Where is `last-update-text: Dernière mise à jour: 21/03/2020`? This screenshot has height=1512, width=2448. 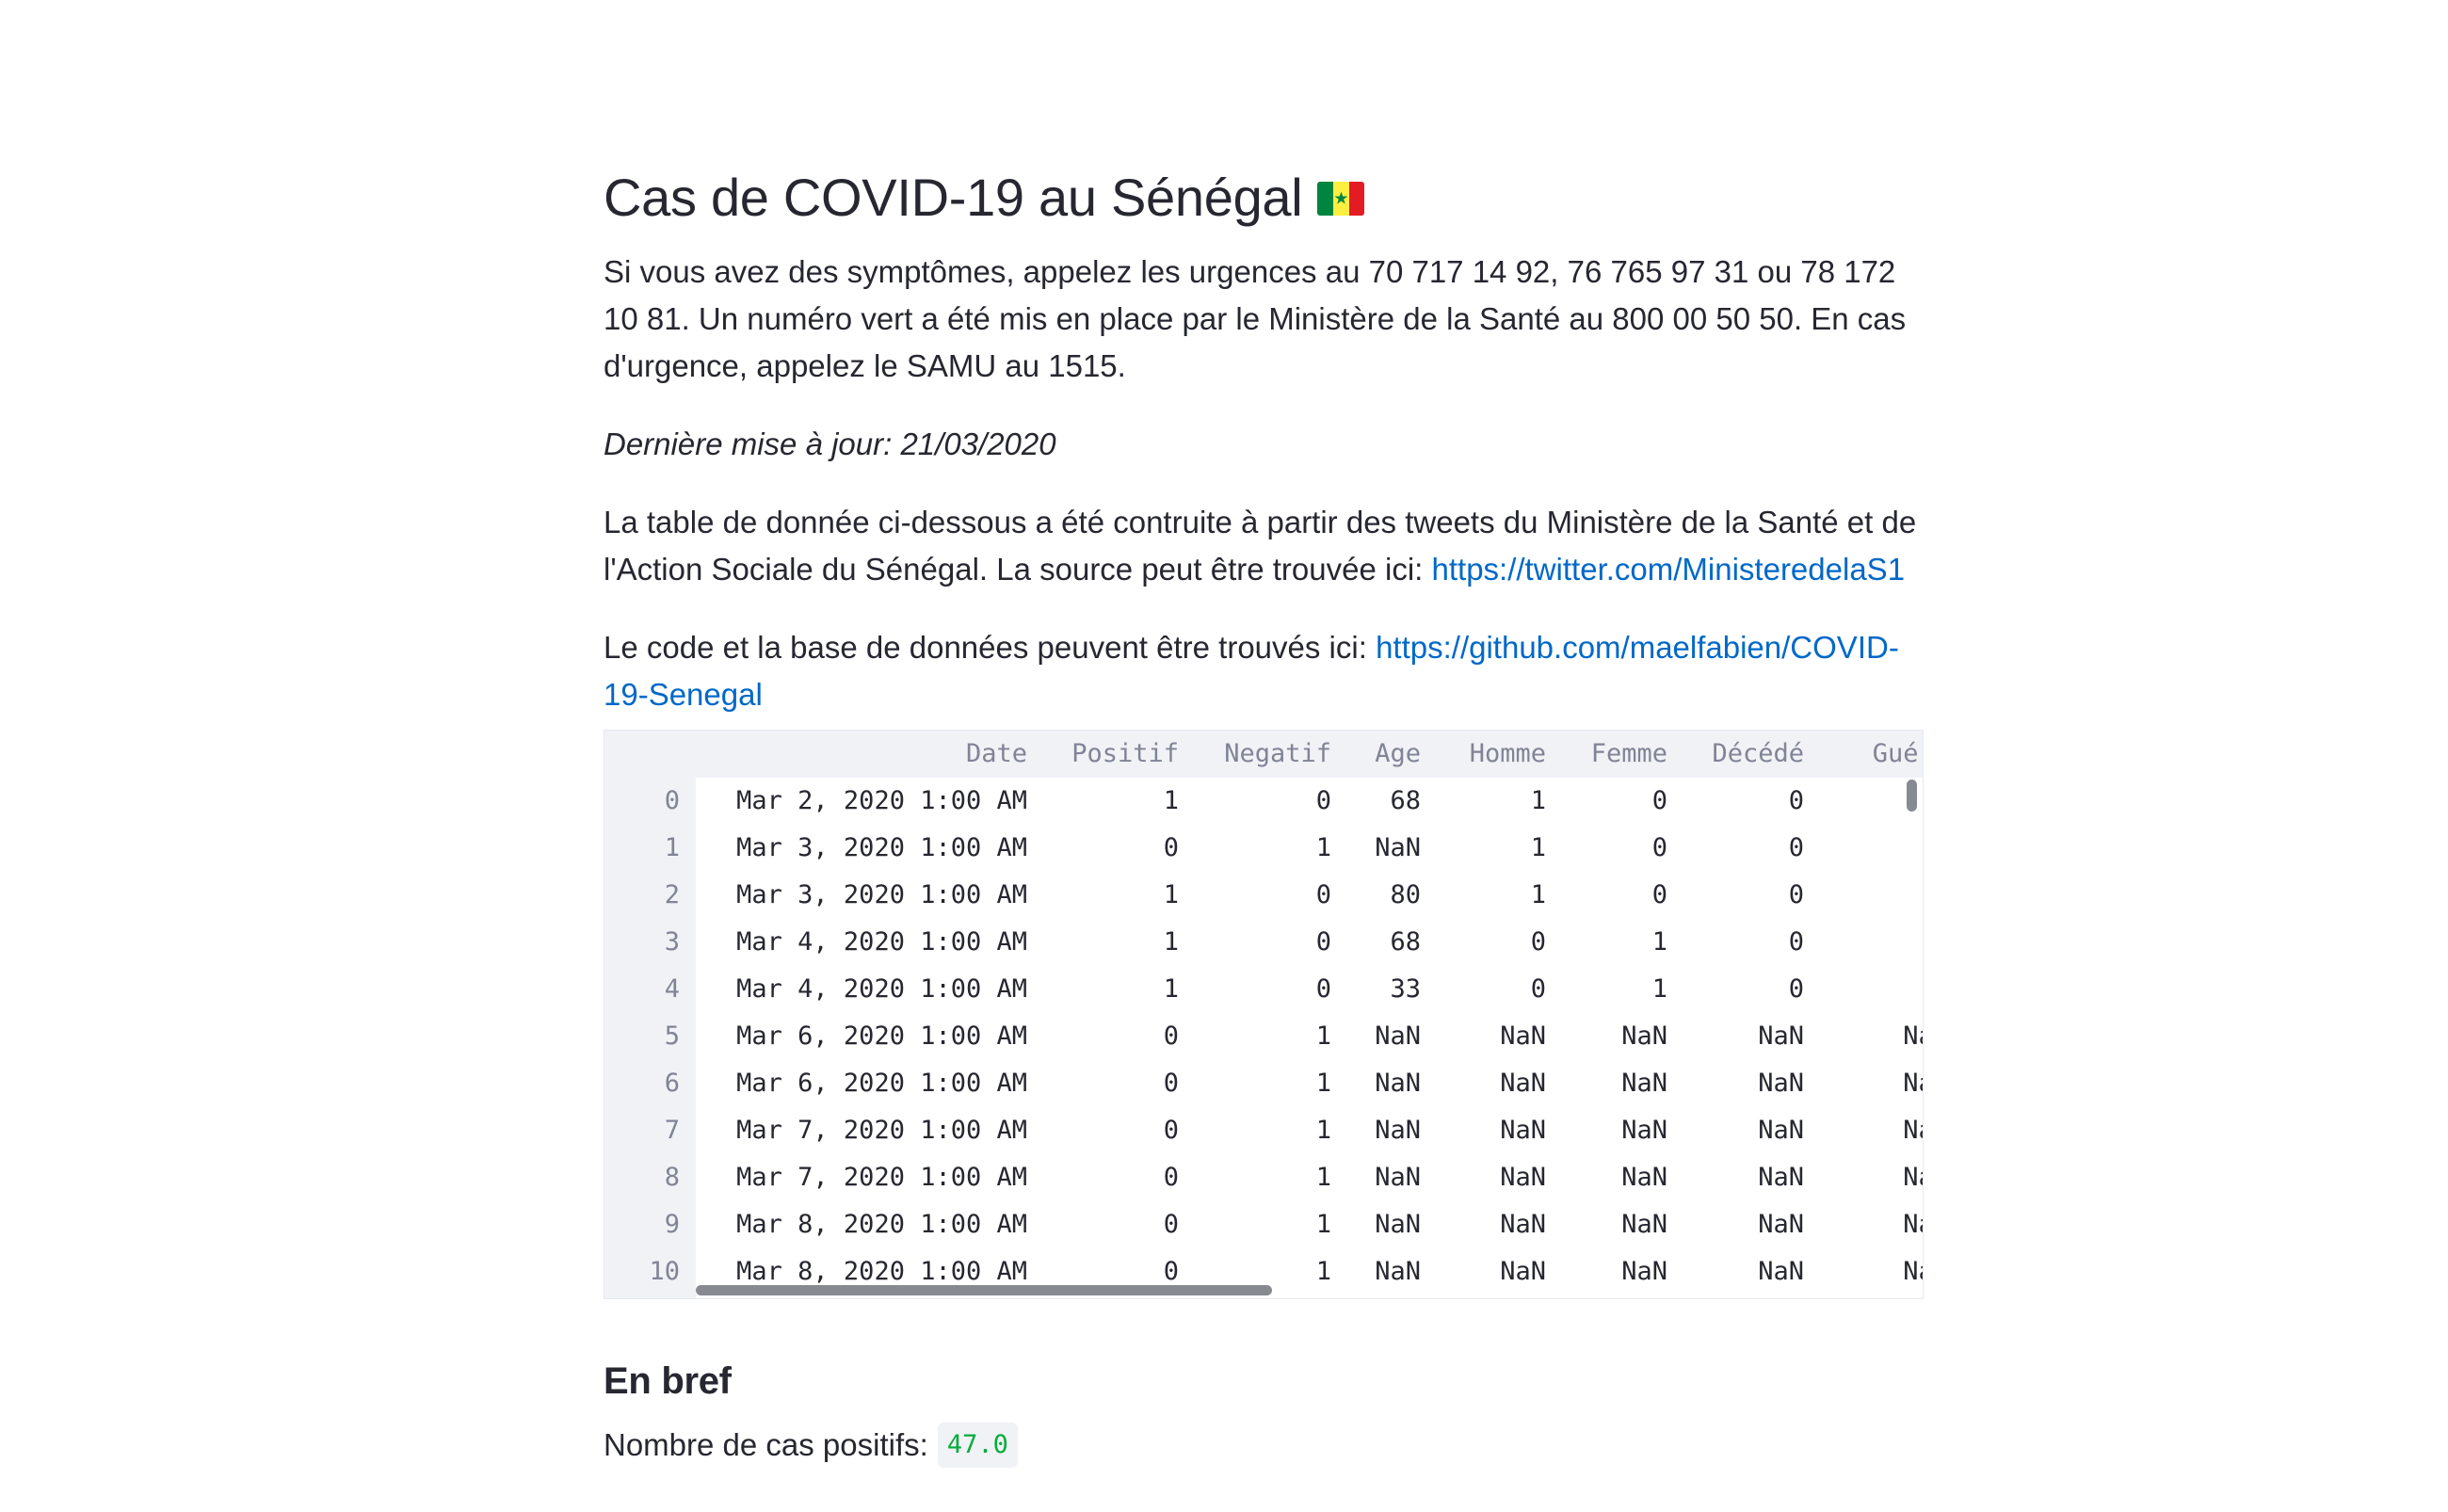 last-update-text: Dernière mise à jour: 21/03/2020 is located at coordinates (830, 443).